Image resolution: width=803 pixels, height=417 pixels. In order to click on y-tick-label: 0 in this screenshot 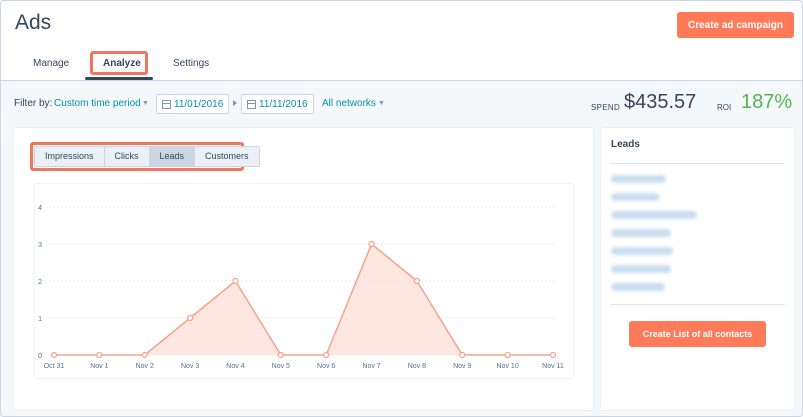, I will do `click(40, 356)`.